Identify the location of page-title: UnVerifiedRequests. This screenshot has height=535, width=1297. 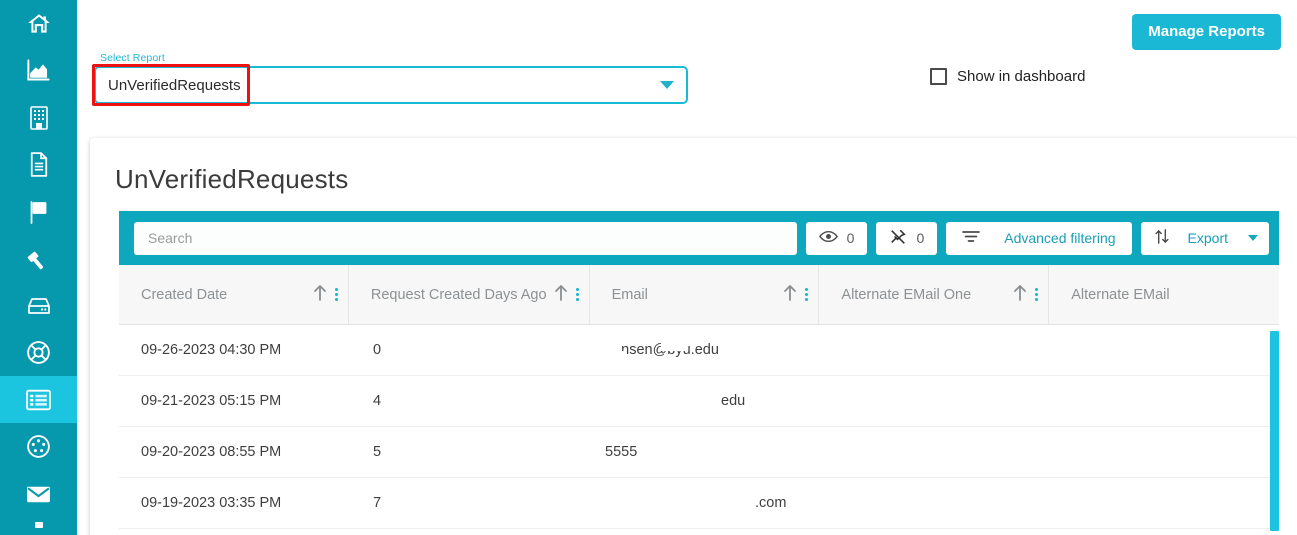
(232, 179).